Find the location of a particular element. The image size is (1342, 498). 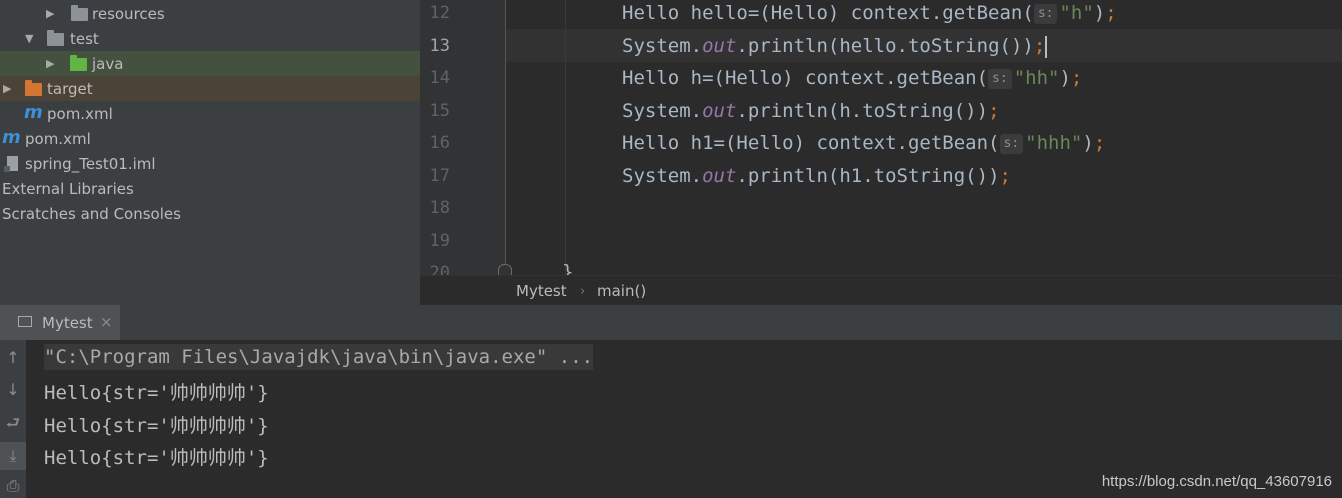

line-number-gutter: 12 13 14 15 16 17 18 19 20 is located at coordinates (462, 137).